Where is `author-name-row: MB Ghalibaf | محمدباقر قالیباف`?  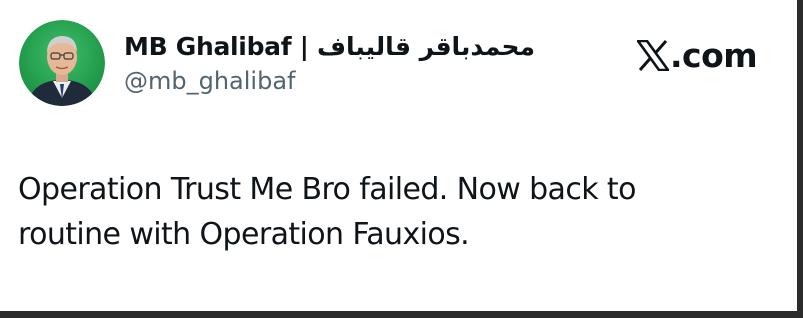
author-name-row: MB Ghalibaf | محمدباقر قالیباف is located at coordinates (329, 46).